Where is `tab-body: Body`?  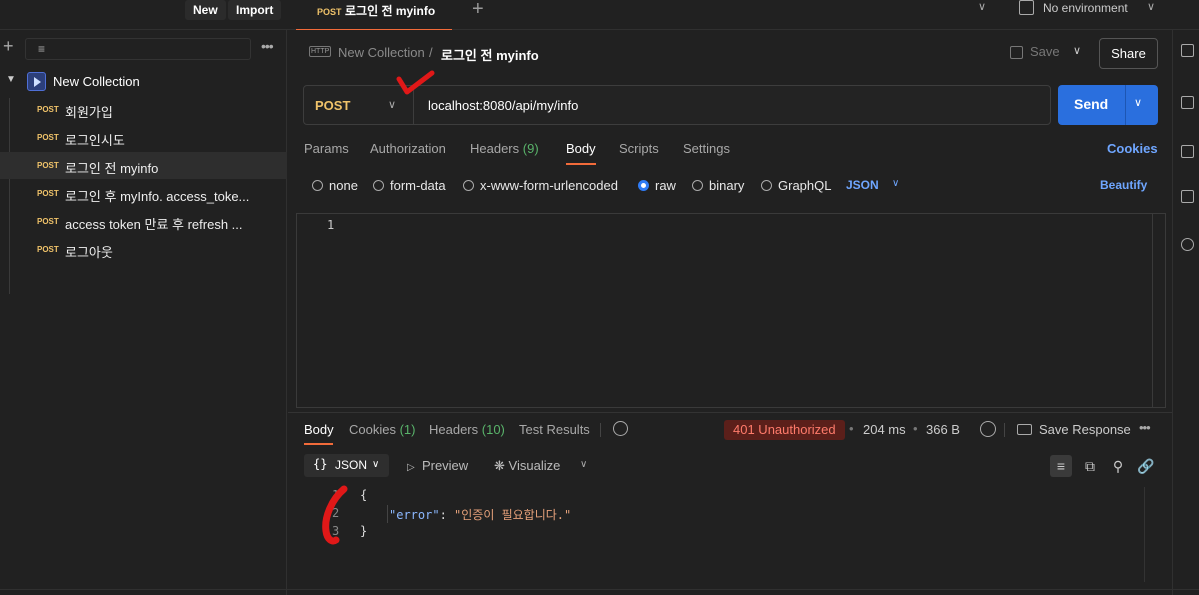
tab-body: Body is located at coordinates (581, 148).